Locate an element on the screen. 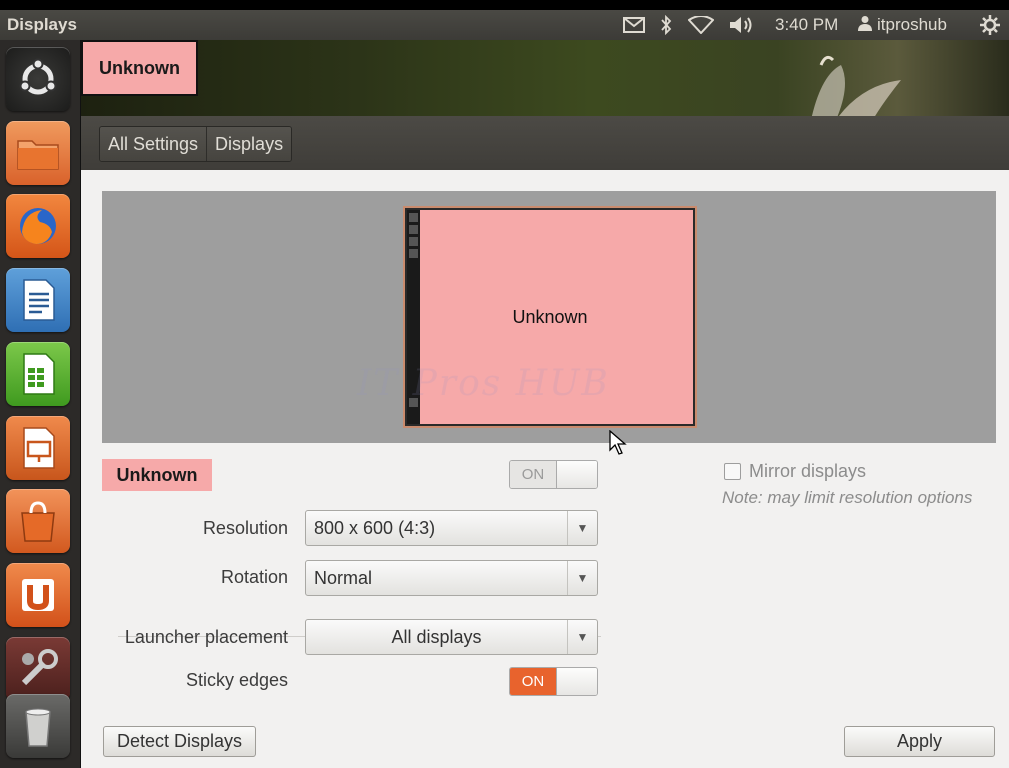 This screenshot has width=1009, height=768. user-menu: itproshub is located at coordinates (902, 25).